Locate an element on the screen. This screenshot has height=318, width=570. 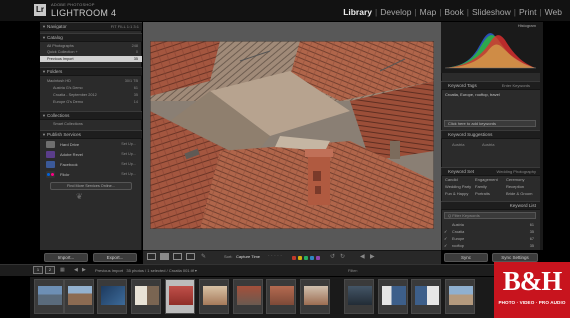
module-slideshow: Slideshow is located at coordinates (491, 12).